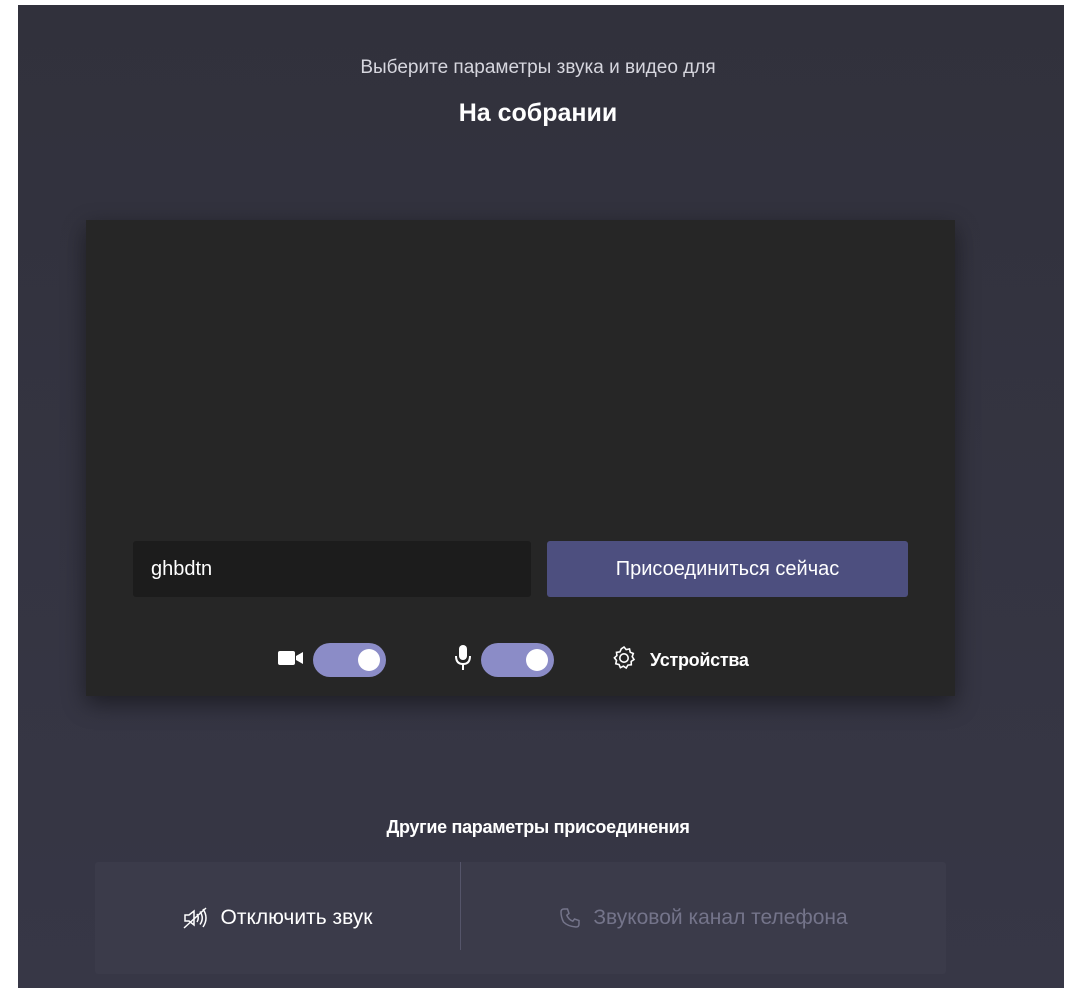  I want to click on camera-toggle-knob, so click(369, 660).